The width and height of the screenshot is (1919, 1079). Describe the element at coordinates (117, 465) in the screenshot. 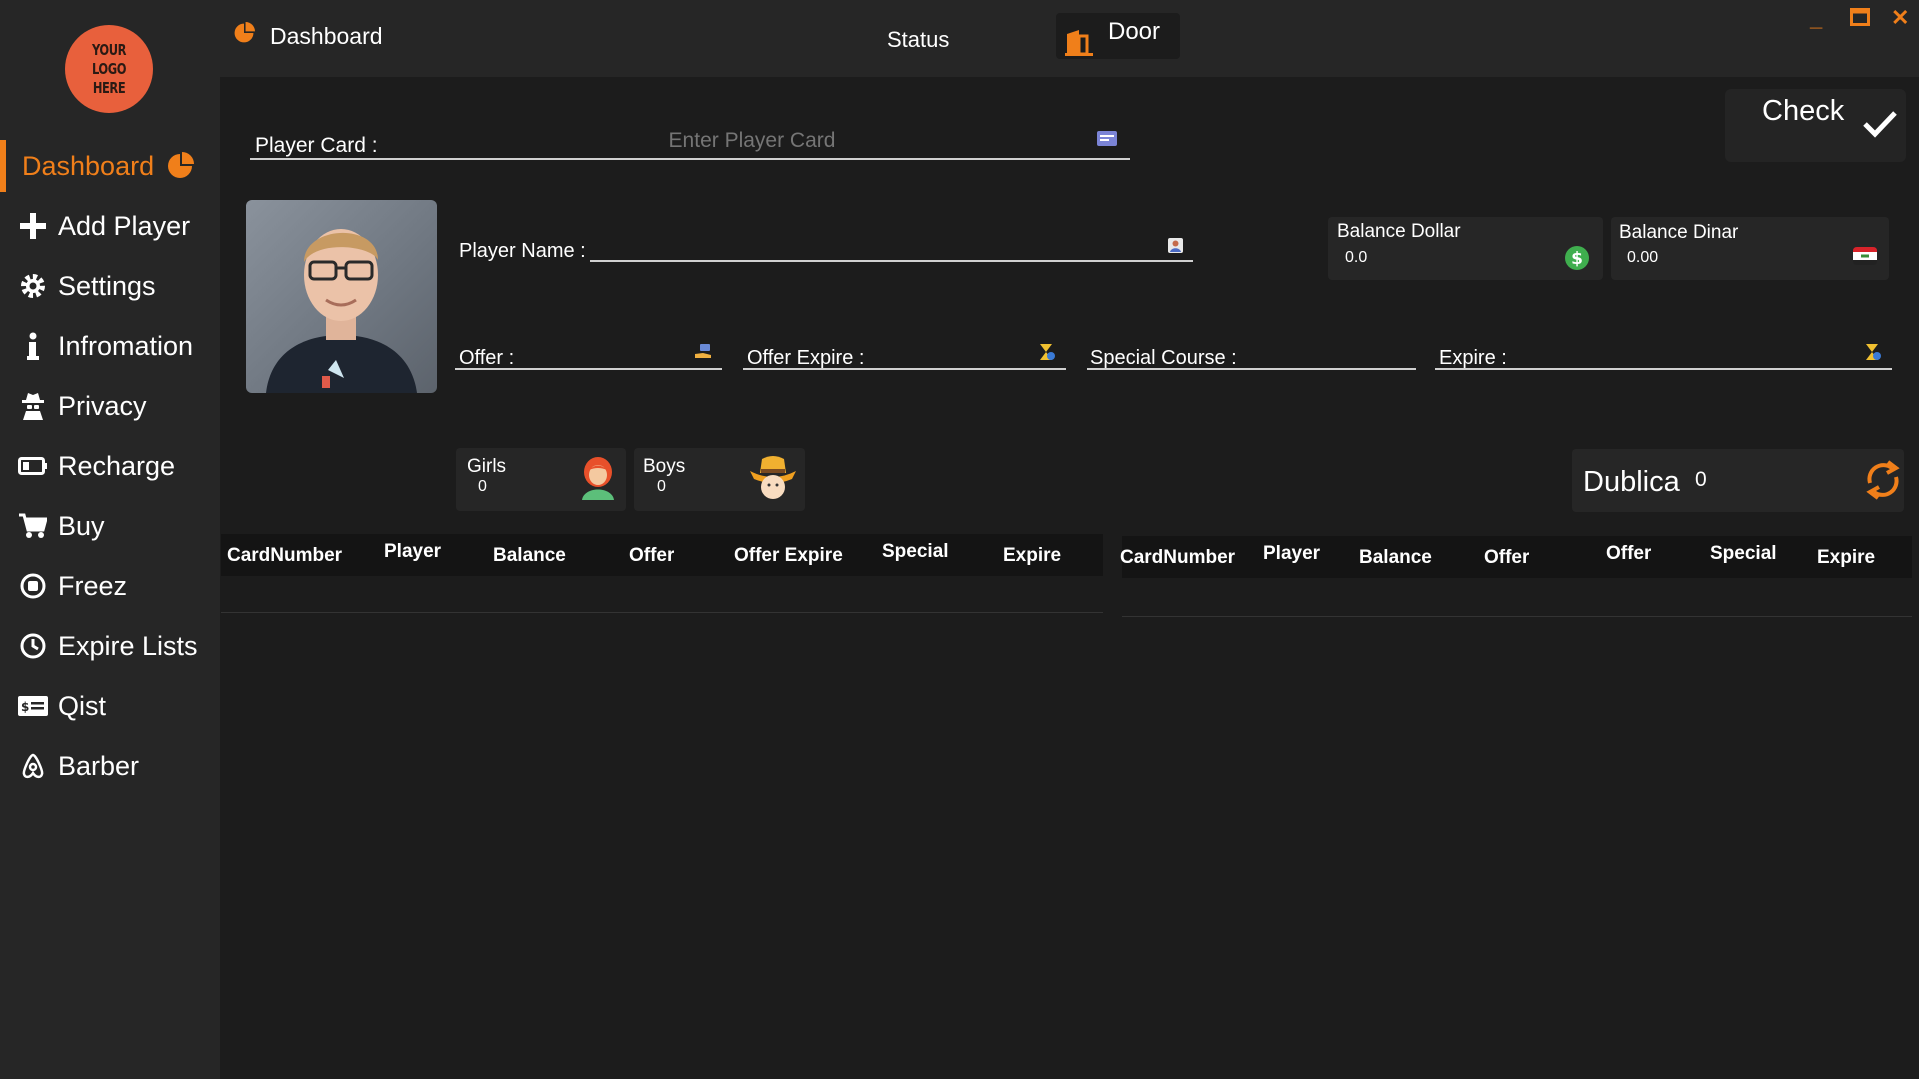

I see `sidebar-item-label: Recharge` at that location.